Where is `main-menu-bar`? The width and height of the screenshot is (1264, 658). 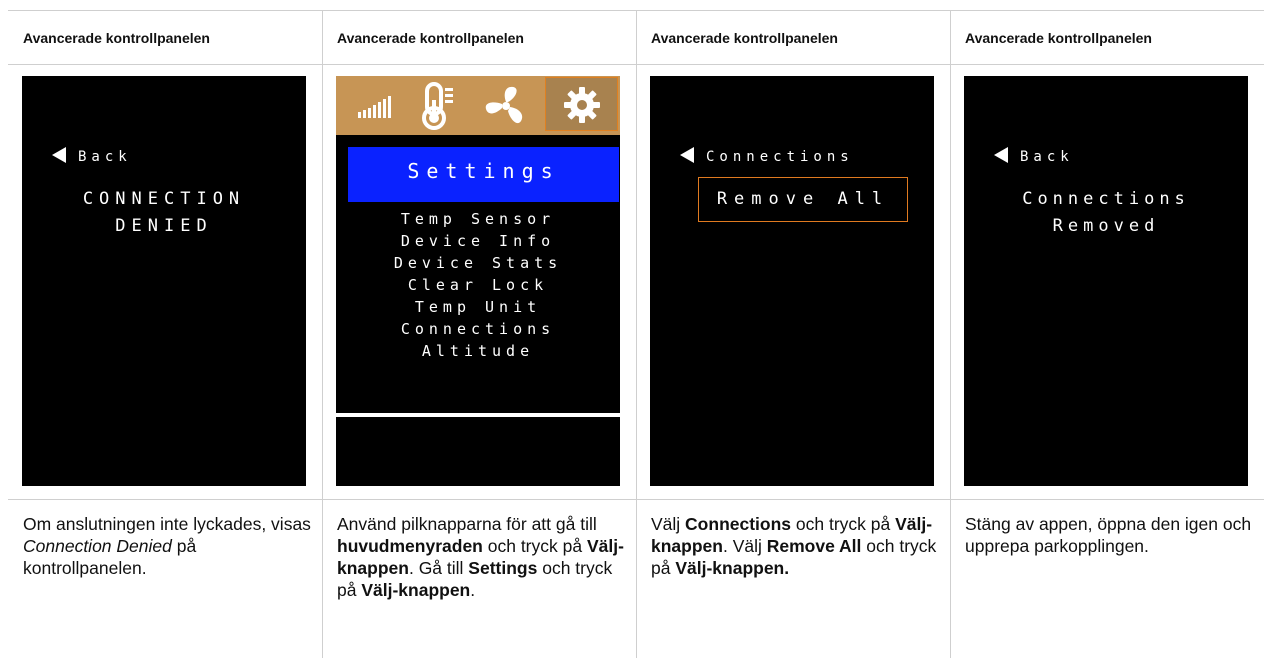 main-menu-bar is located at coordinates (478, 105).